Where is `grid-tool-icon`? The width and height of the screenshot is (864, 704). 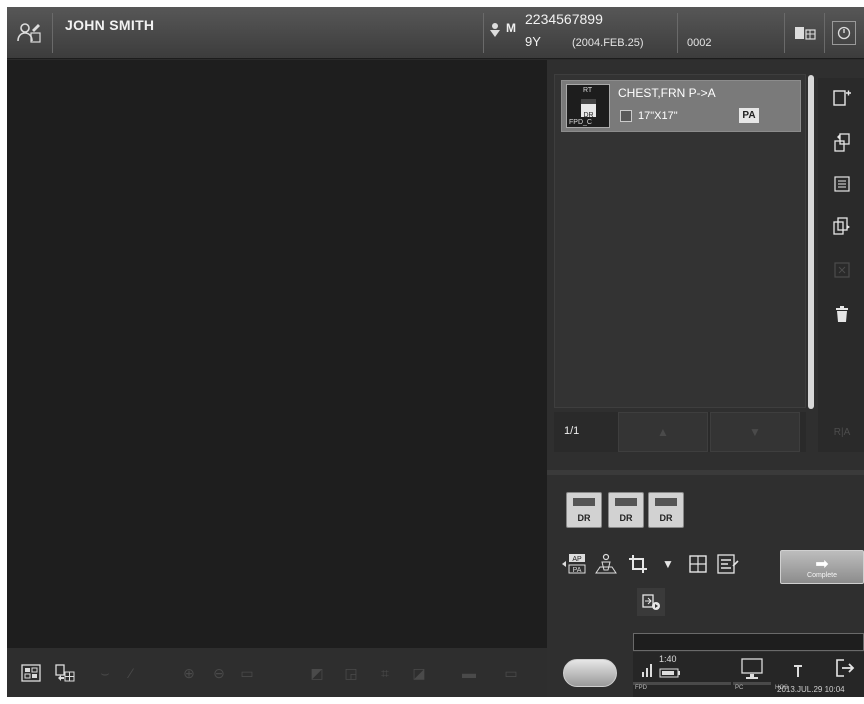
grid-tool-icon is located at coordinates (698, 564).